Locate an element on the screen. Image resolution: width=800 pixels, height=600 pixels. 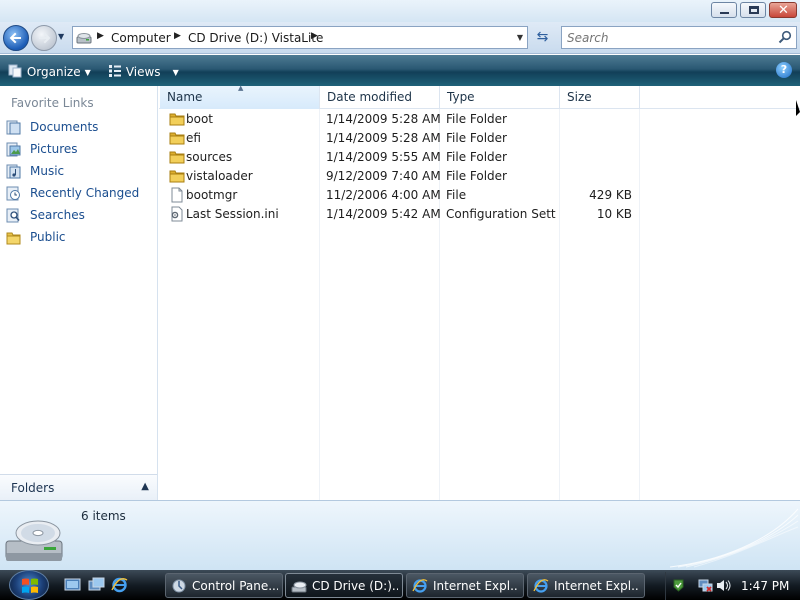
column-header-name: Name ▲ is located at coordinates (240, 96).